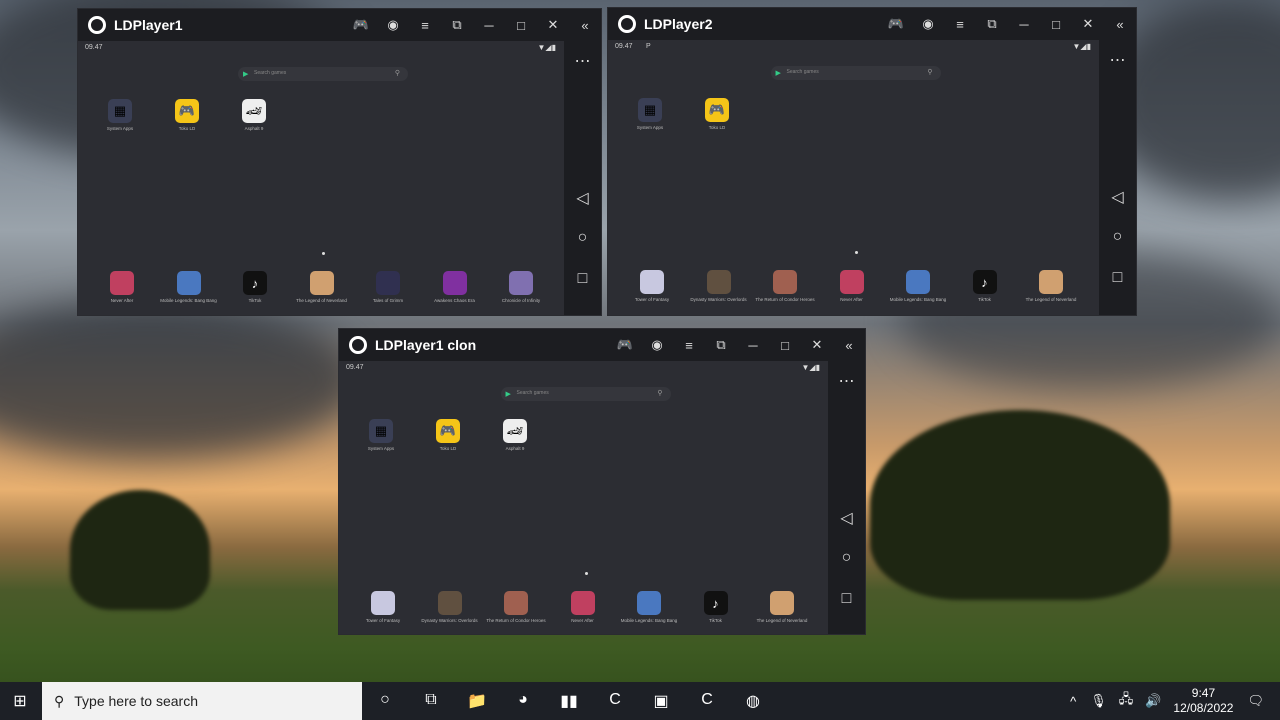 This screenshot has height=720, width=1280. Describe the element at coordinates (97, 25) in the screenshot. I see `ldplayer-logo-icon` at that location.